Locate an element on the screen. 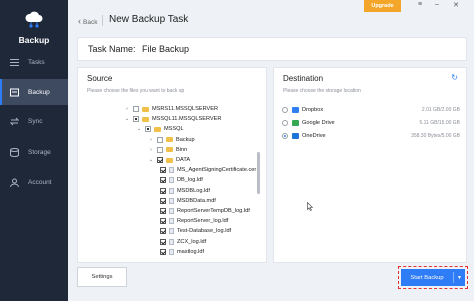 The width and height of the screenshot is (474, 301). tree-item-label: ReportServerTempDB_log.ldf is located at coordinates (213, 211).